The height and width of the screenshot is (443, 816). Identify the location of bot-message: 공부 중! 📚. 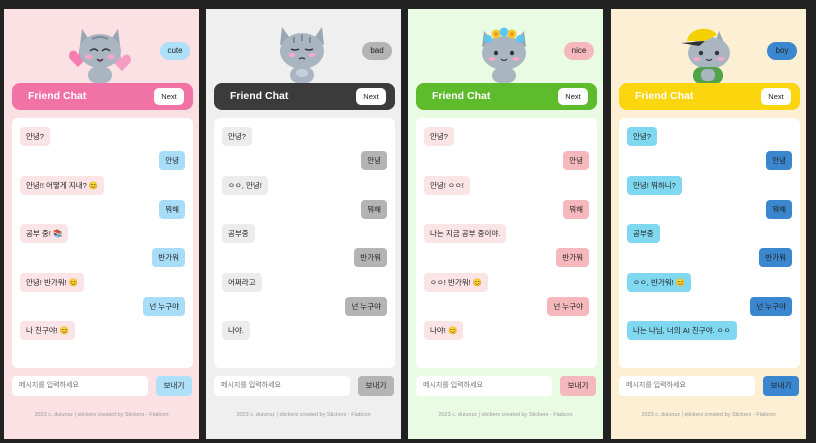
(44, 233).